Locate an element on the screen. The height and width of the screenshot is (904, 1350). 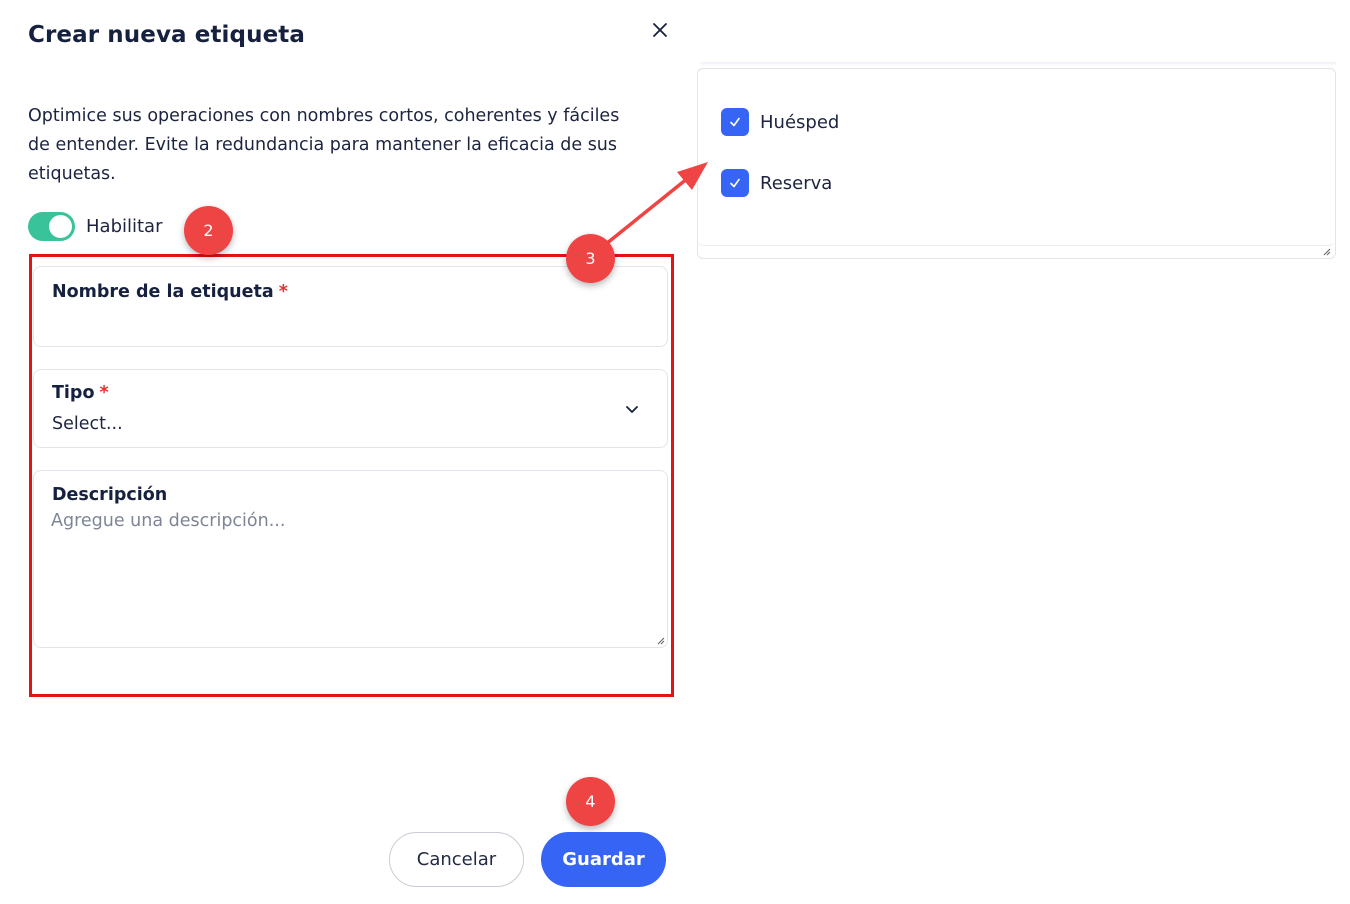
tag-name-field: Nombre de la etiqueta * is located at coordinates (350, 306).